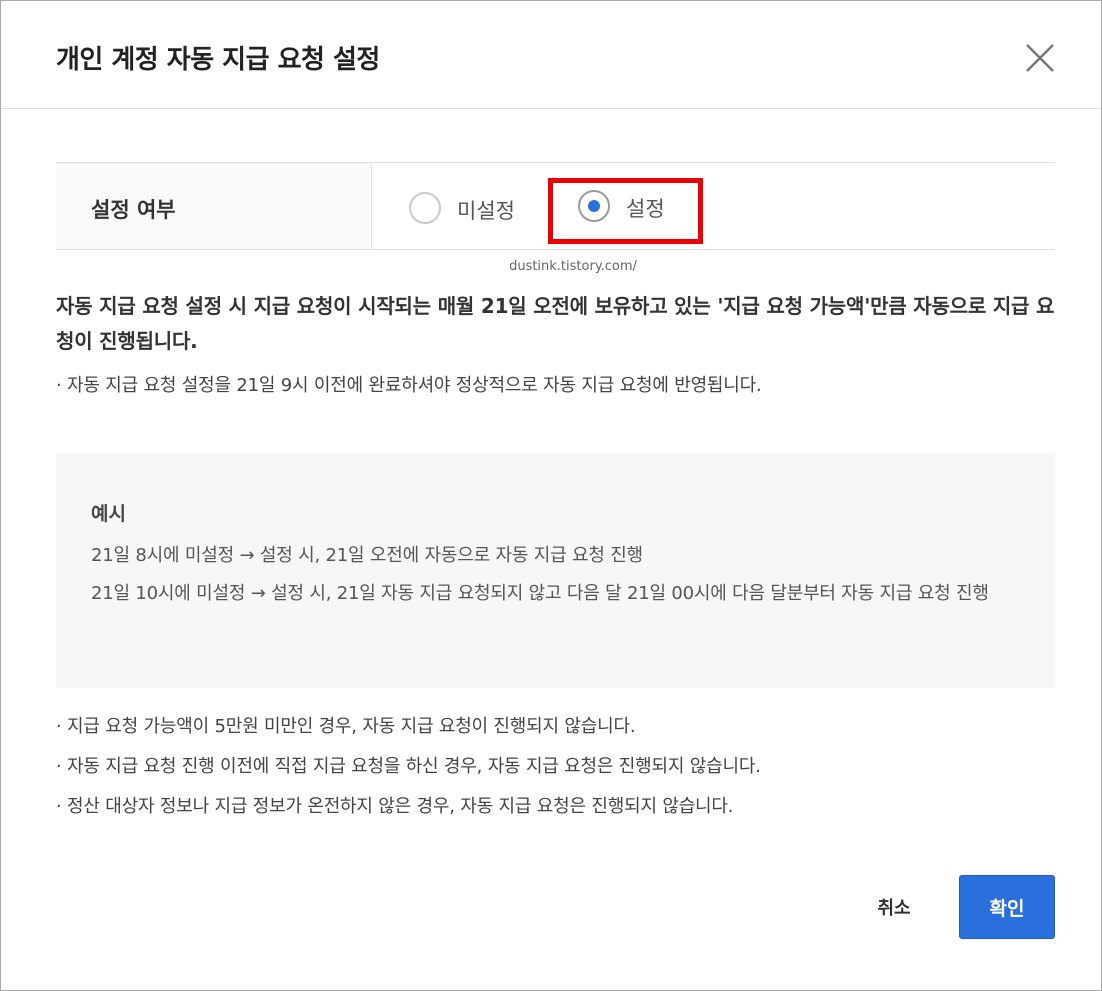 The width and height of the screenshot is (1102, 991). What do you see at coordinates (486, 211) in the screenshot?
I see `radio-unset-label: 미설정` at bounding box center [486, 211].